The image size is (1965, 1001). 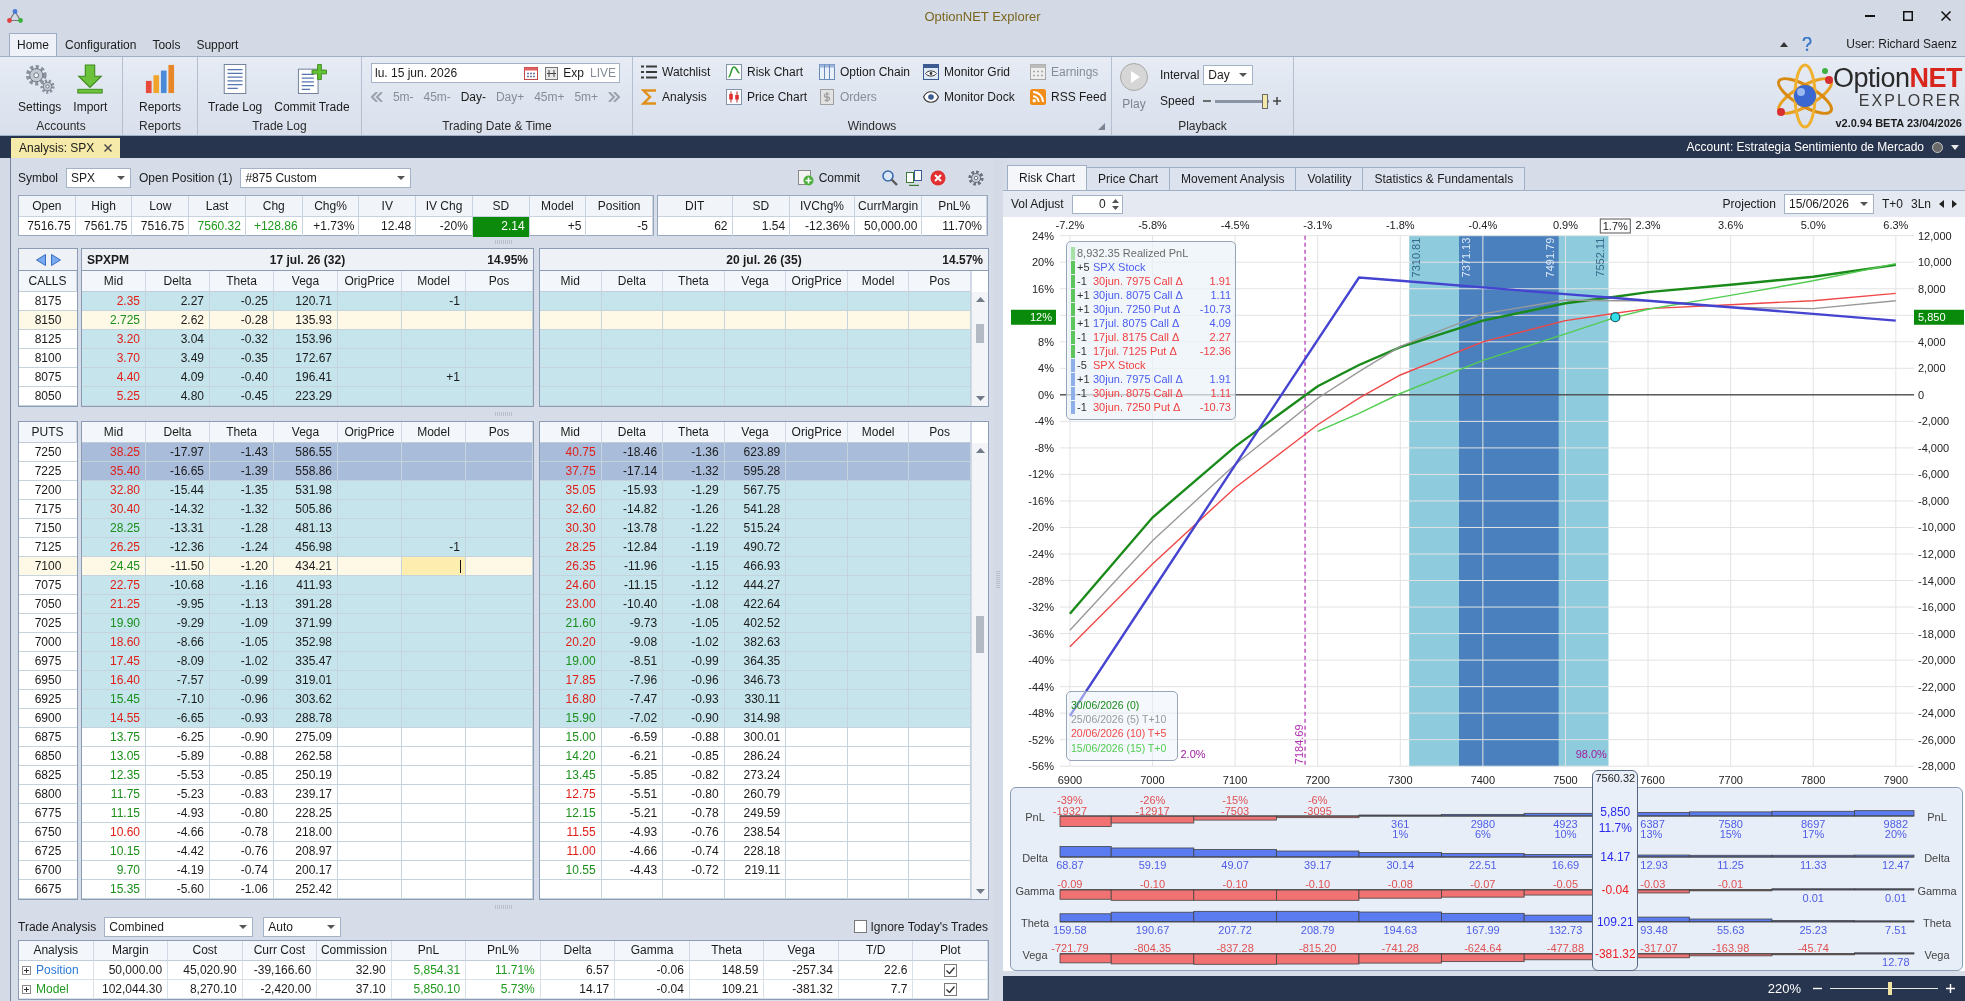 What do you see at coordinates (1115, 207) in the screenshot?
I see `caret-down-icon` at bounding box center [1115, 207].